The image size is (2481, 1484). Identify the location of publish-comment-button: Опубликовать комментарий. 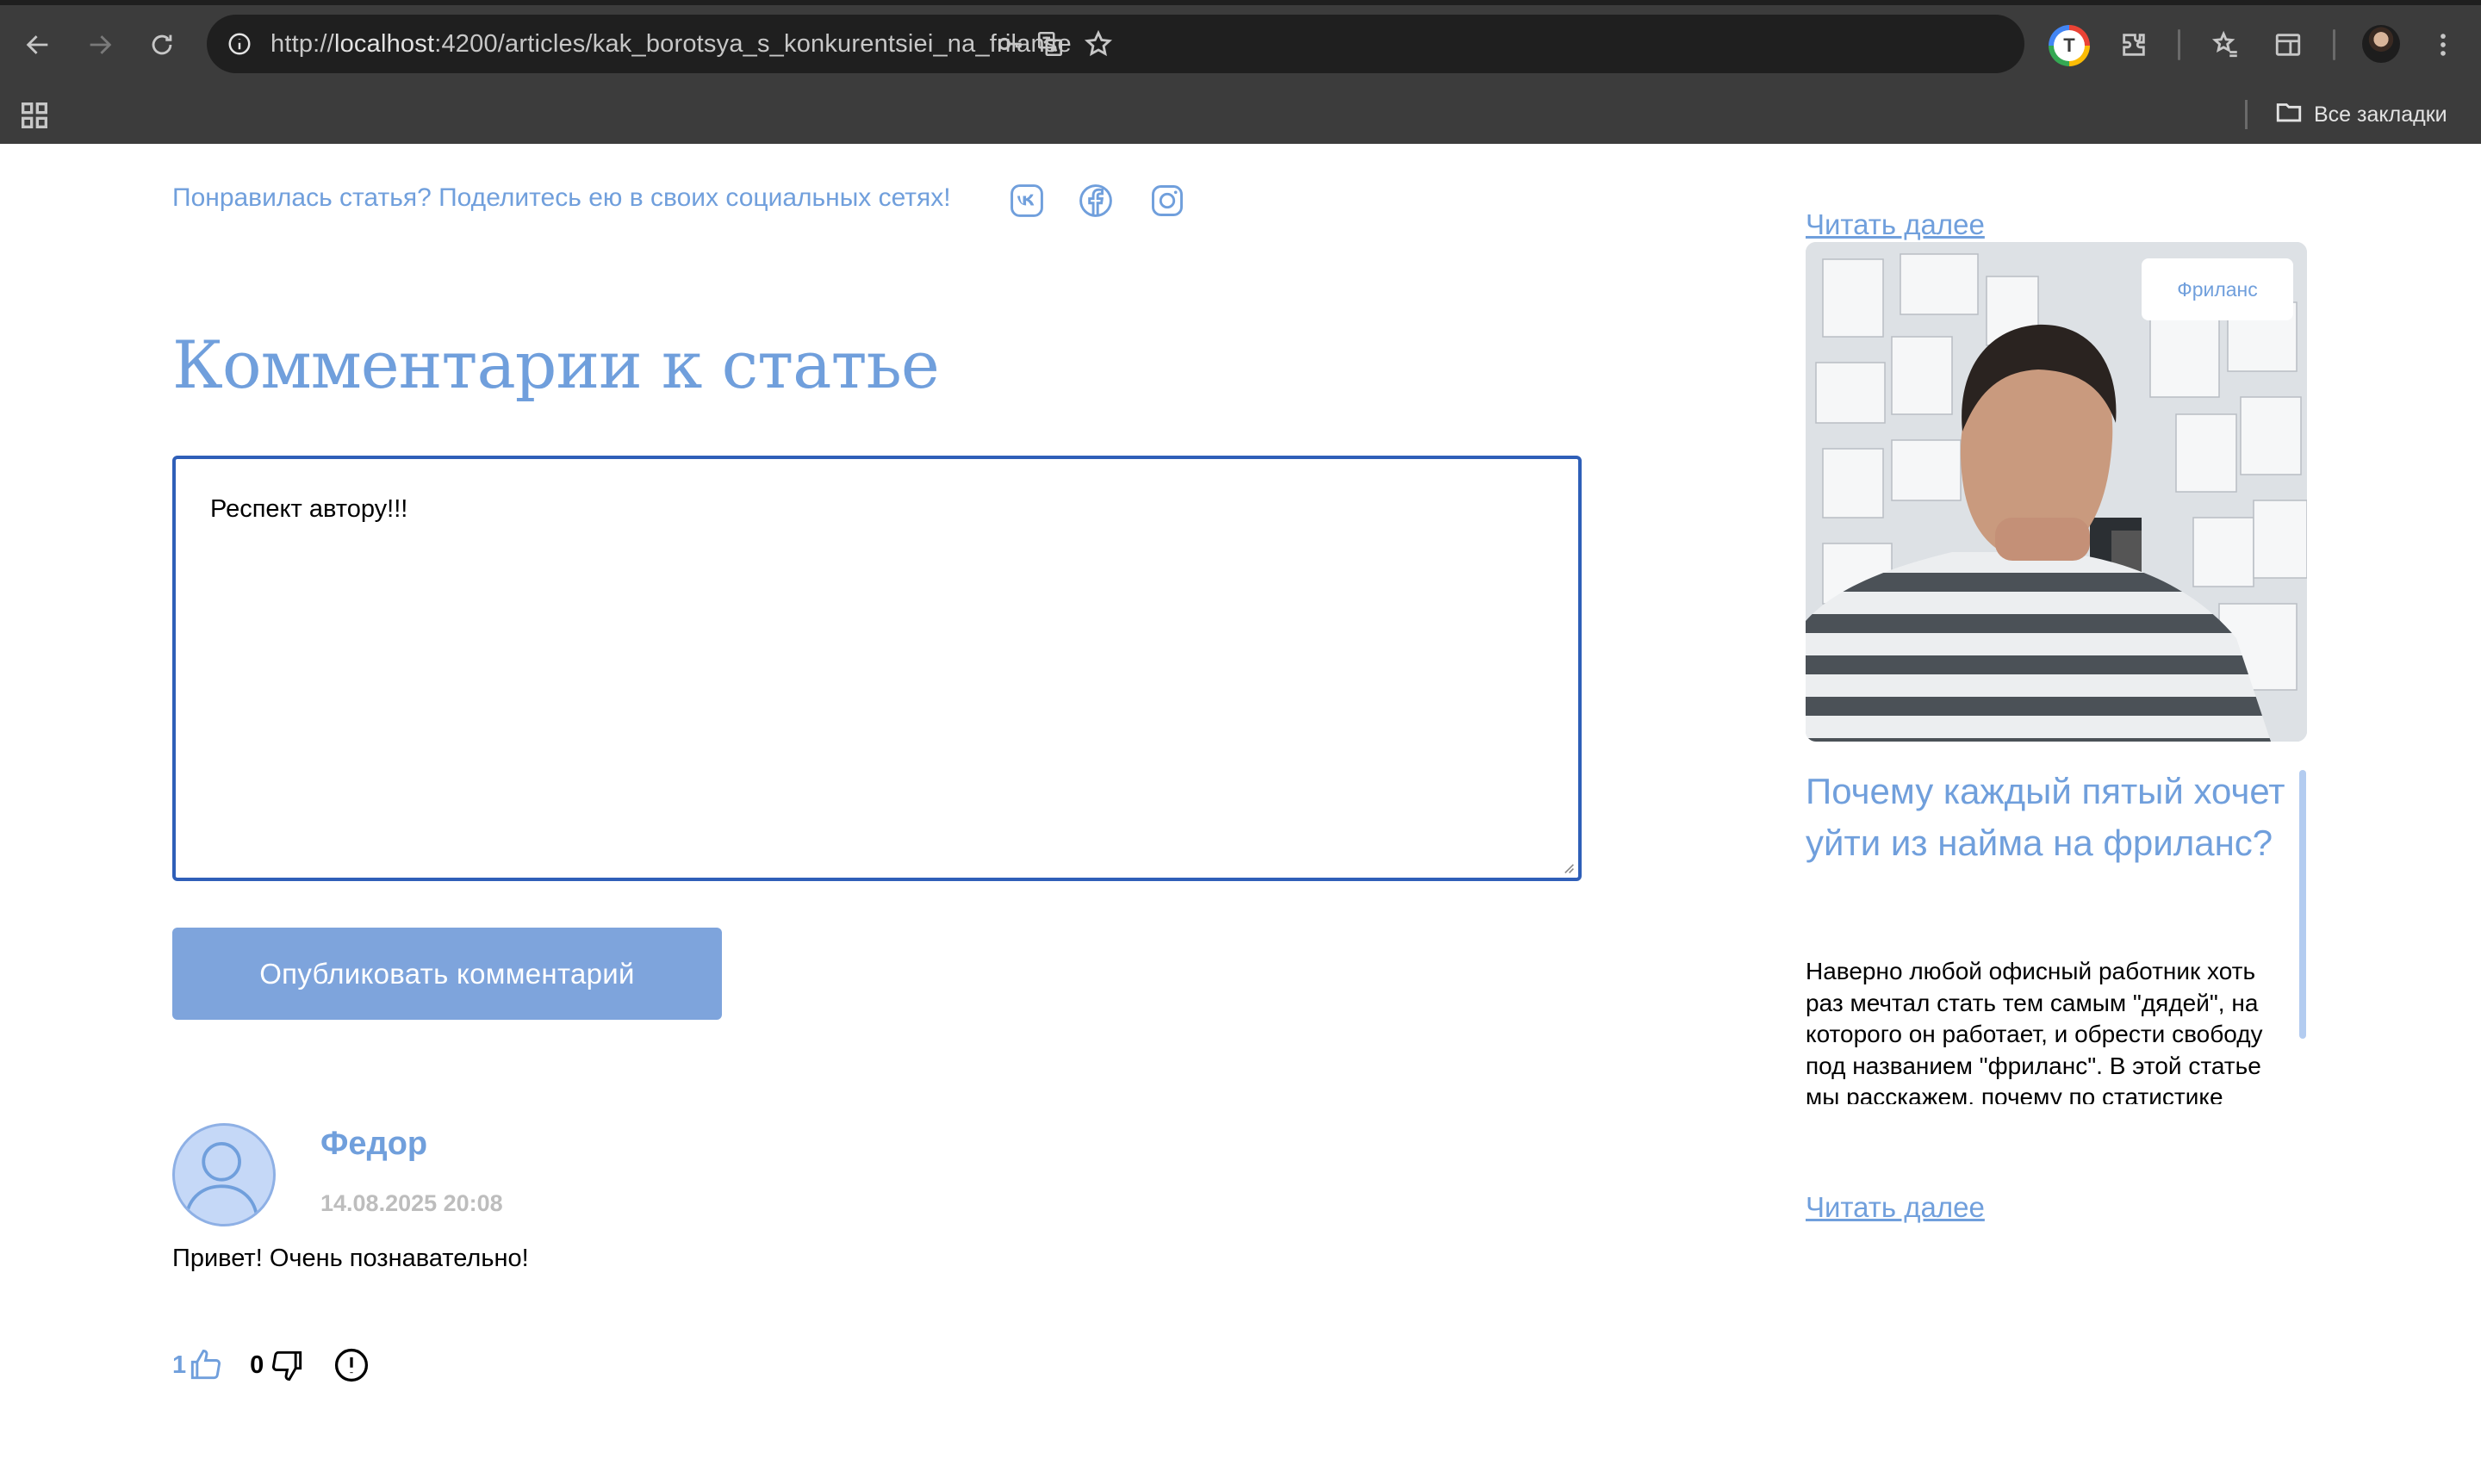
(447, 974).